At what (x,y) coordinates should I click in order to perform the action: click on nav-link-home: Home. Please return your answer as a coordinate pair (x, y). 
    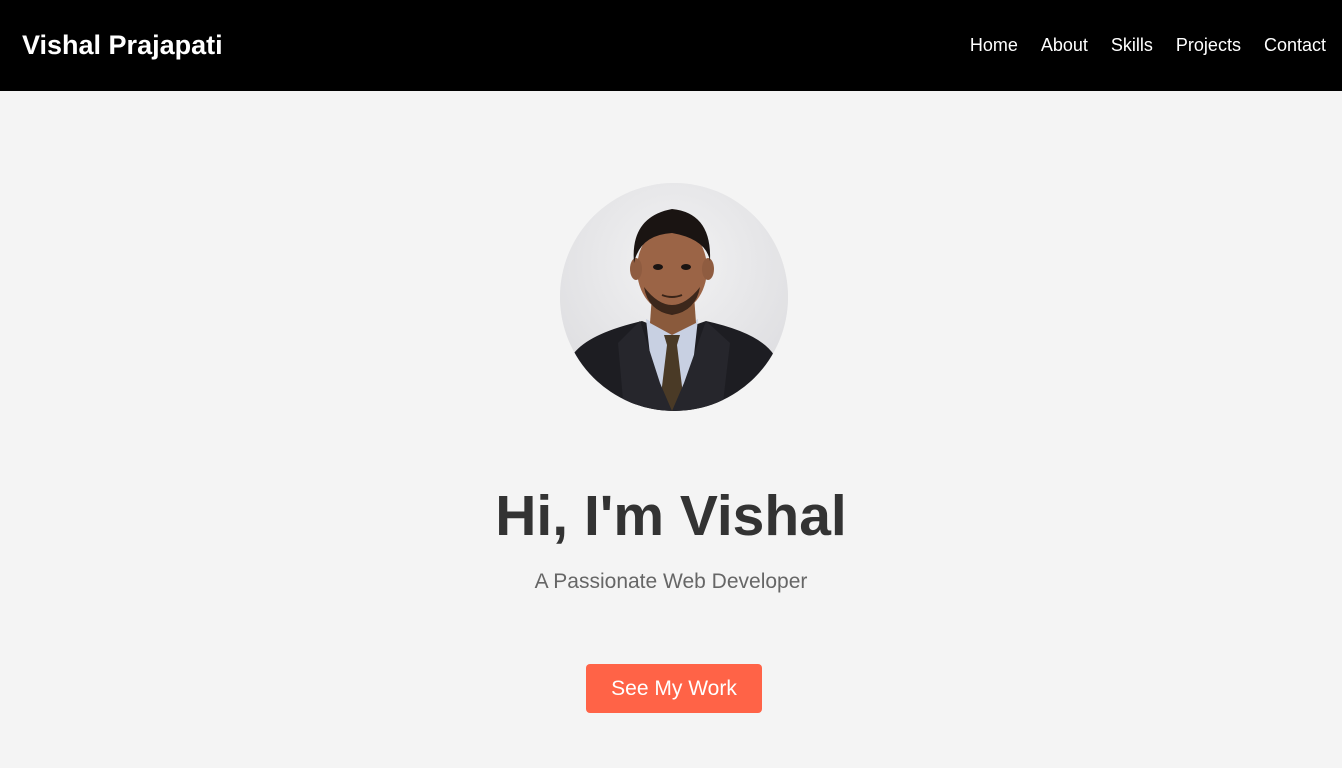
    Looking at the image, I should click on (994, 45).